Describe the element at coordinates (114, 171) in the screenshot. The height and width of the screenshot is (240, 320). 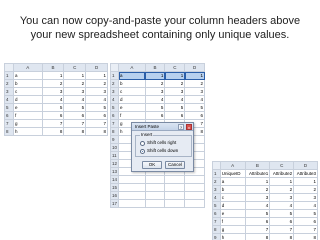
I see `row-number: 13` at that location.